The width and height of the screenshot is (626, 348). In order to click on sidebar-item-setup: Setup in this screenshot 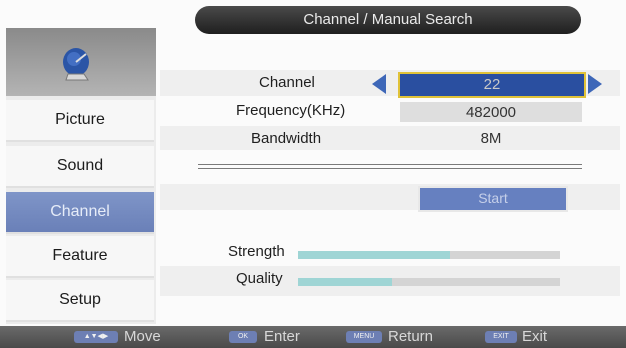, I will do `click(80, 301)`.